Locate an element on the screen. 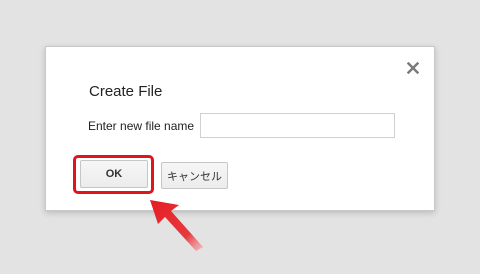 The width and height of the screenshot is (480, 274). file-name-label: Enter new file name is located at coordinates (141, 126).